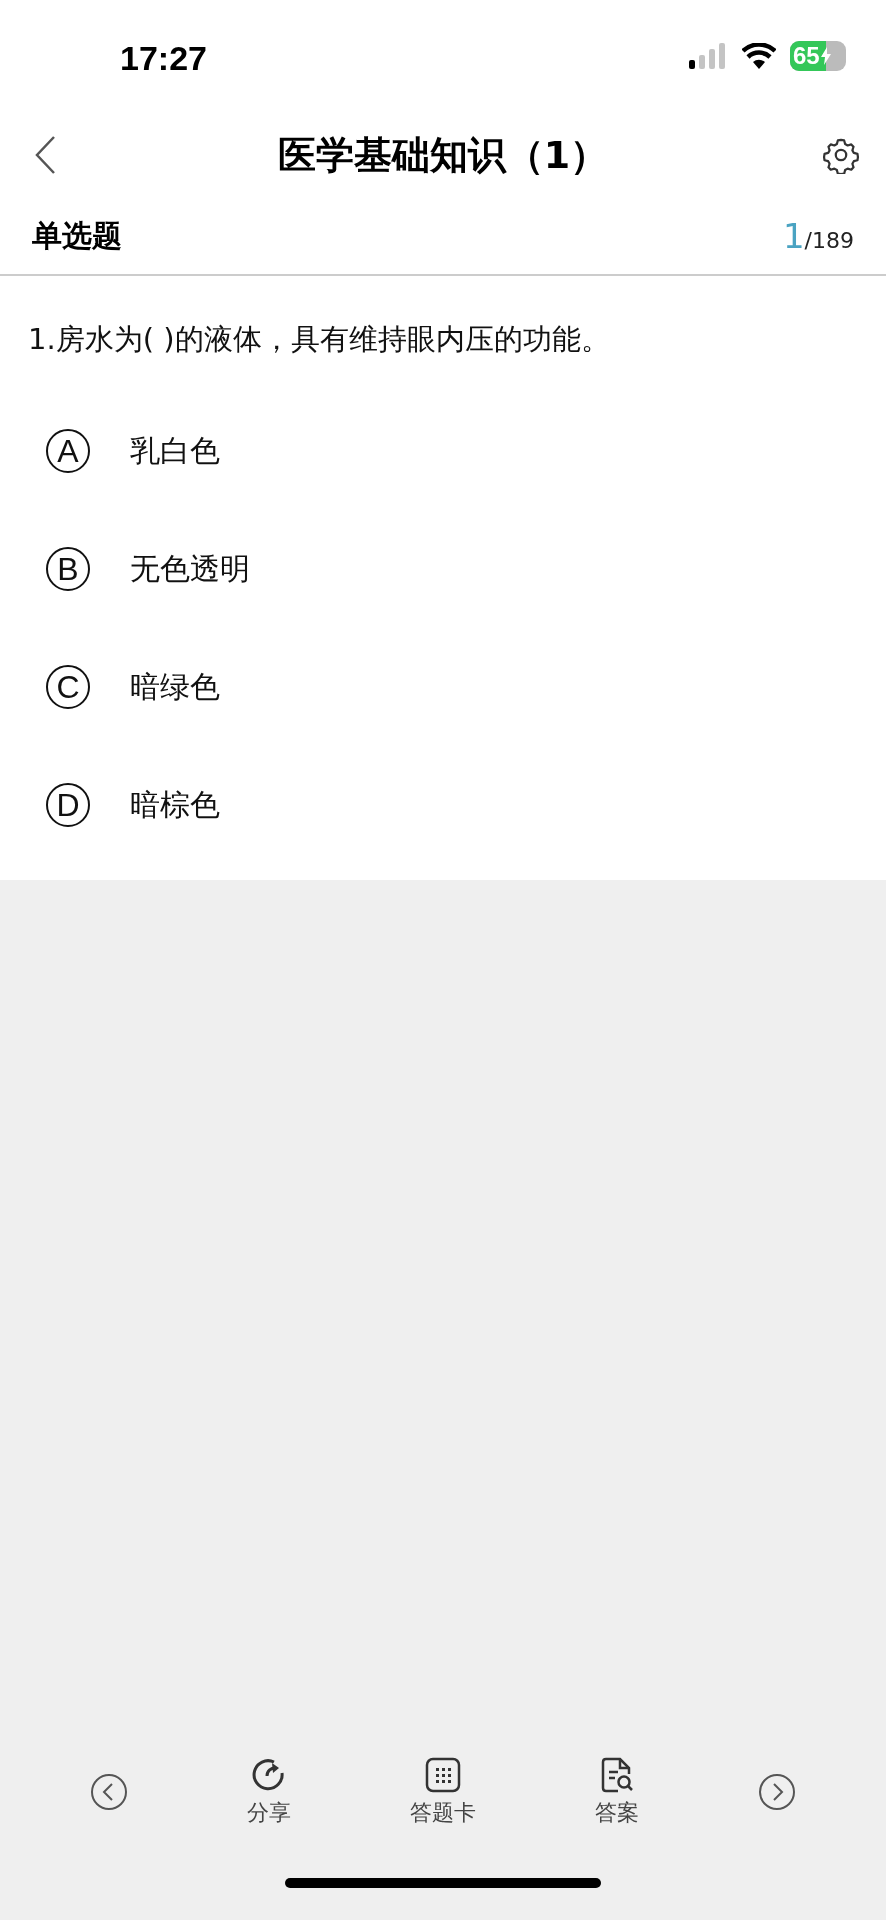 The height and width of the screenshot is (1920, 886). Describe the element at coordinates (759, 56) in the screenshot. I see `wifi-icon` at that location.